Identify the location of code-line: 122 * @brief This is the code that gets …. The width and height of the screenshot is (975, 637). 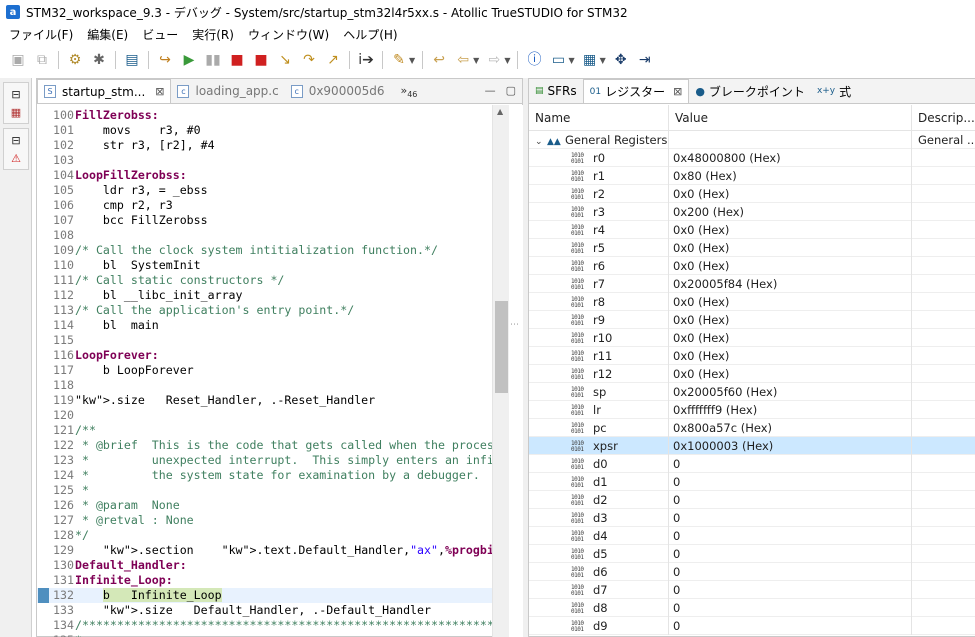
(269, 445).